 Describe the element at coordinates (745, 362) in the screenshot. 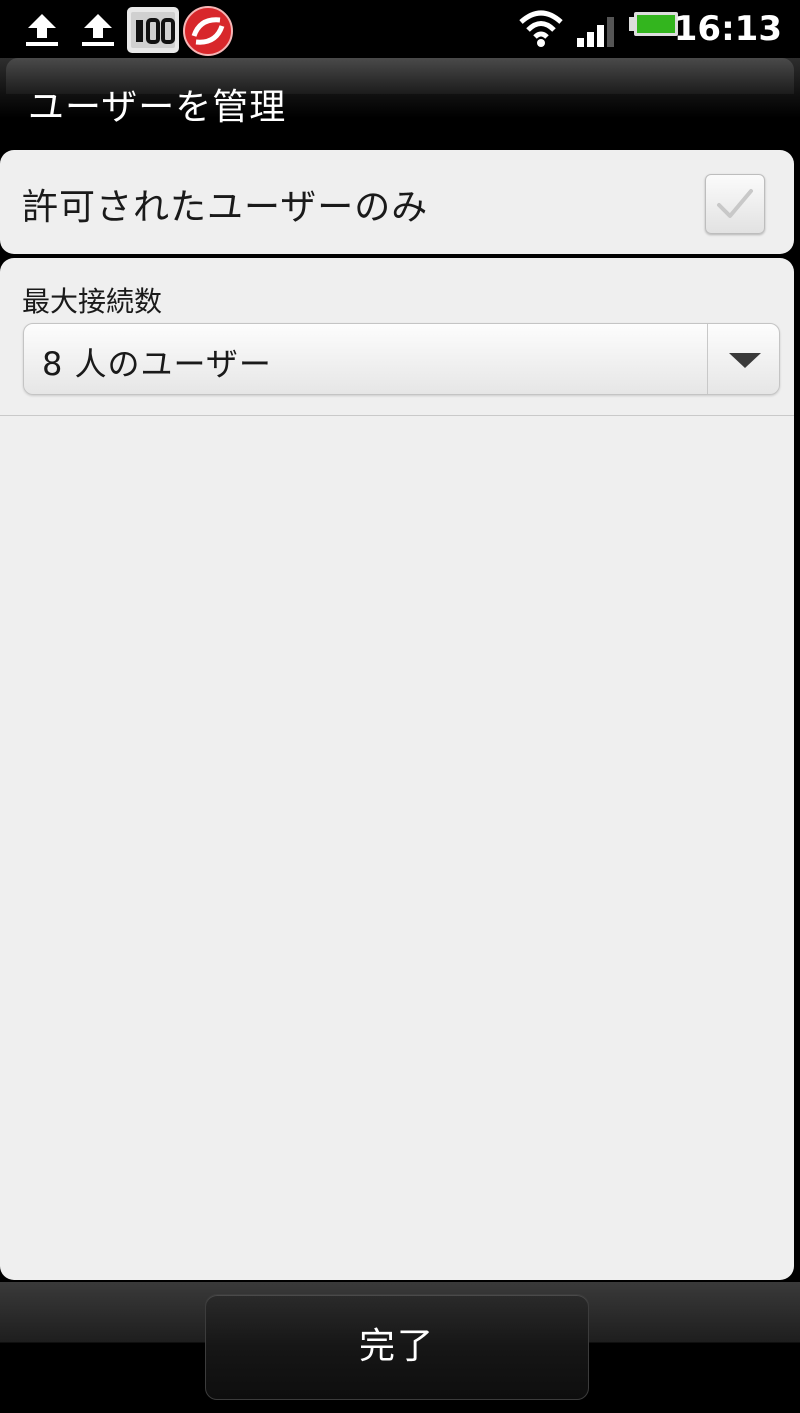

I see `chevron-down-icon` at that location.